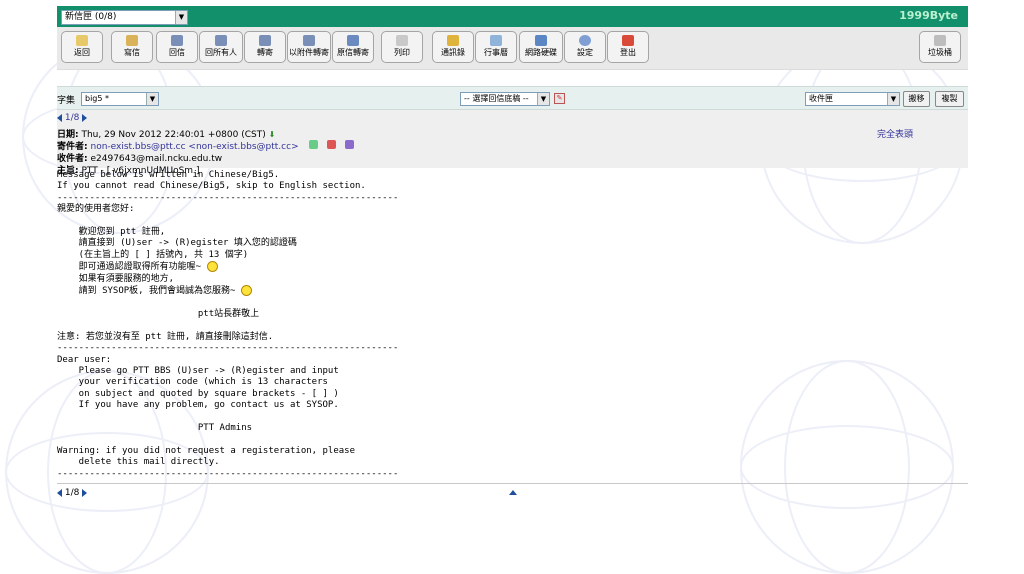 The image size is (1024, 574). What do you see at coordinates (585, 47) in the screenshot?
I see `settings-button: 設定` at bounding box center [585, 47].